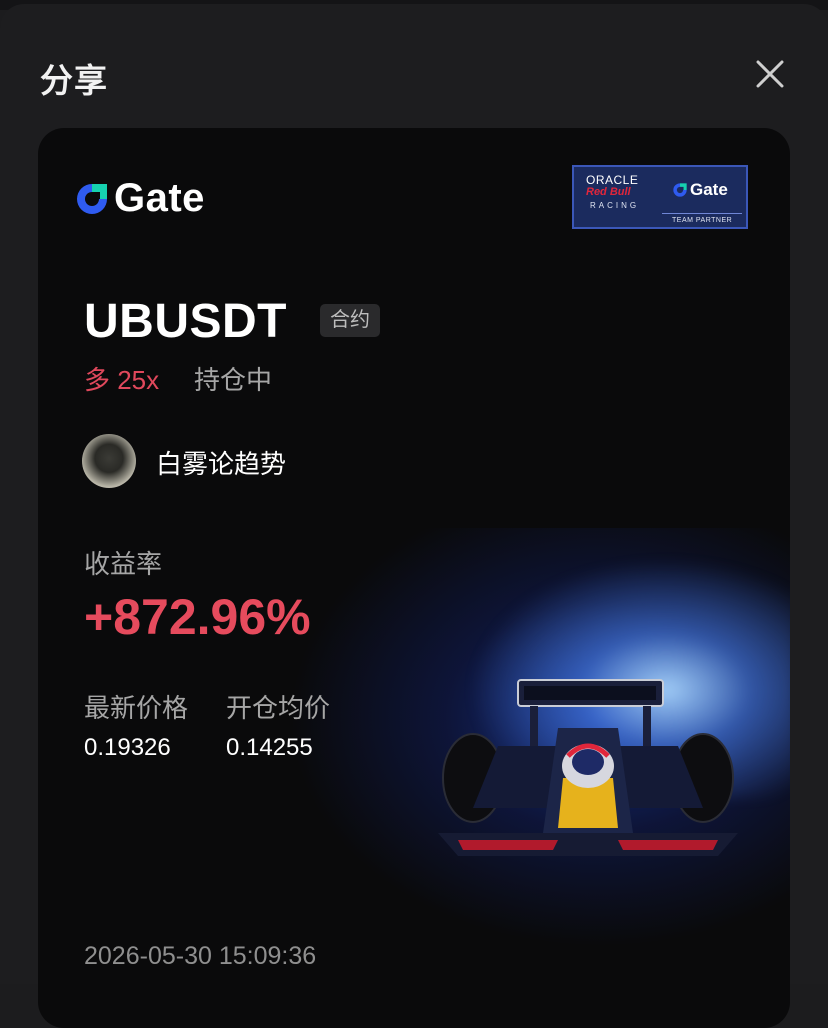  Describe the element at coordinates (233, 380) in the screenshot. I see `position-status: 持仓中` at that location.